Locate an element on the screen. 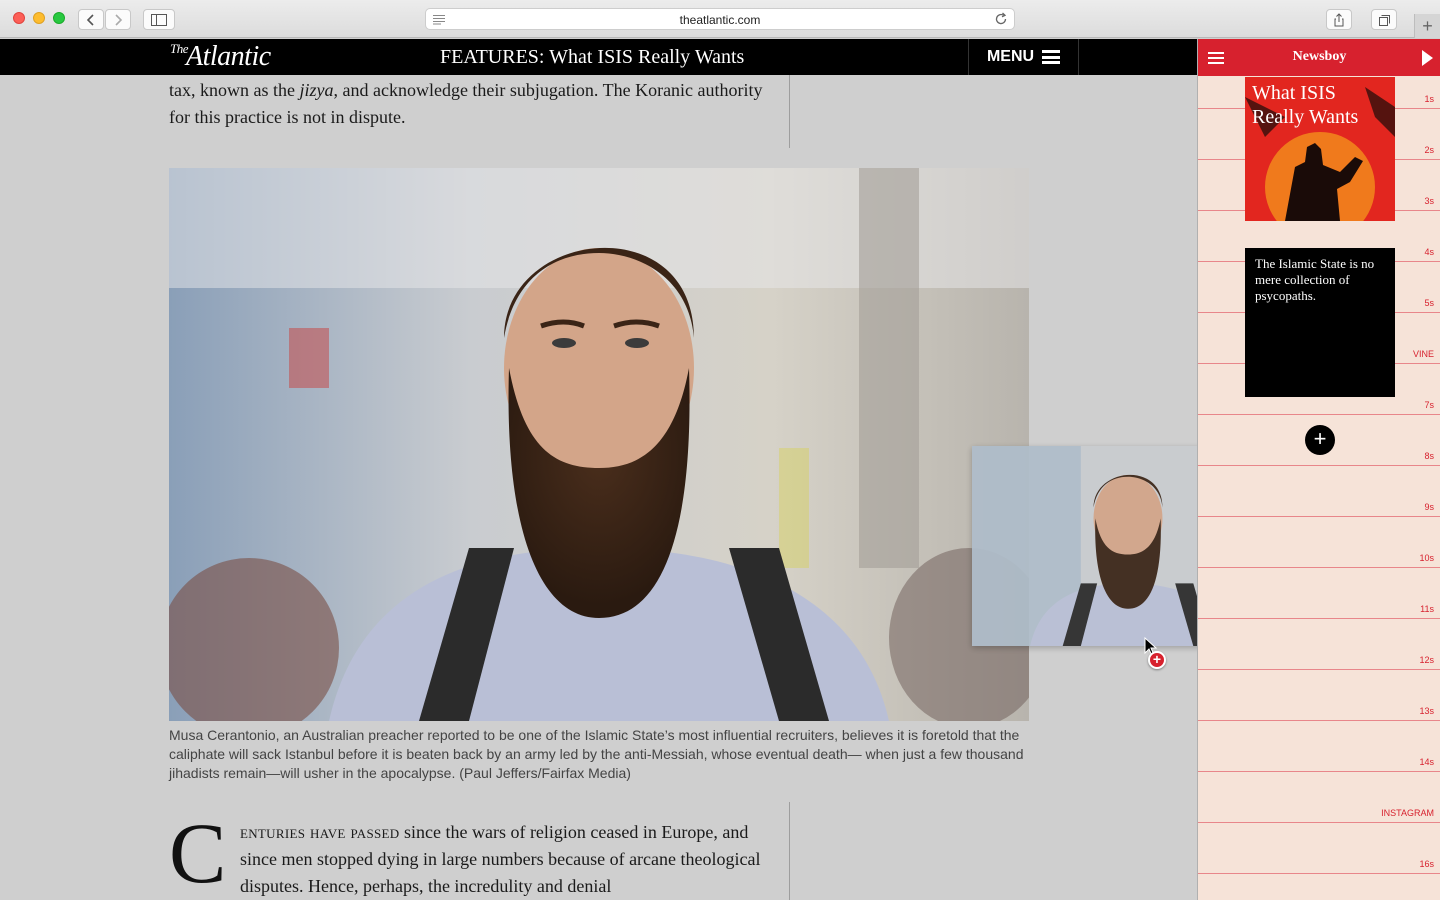 The width and height of the screenshot is (1440, 900). share-icon is located at coordinates (1339, 19).